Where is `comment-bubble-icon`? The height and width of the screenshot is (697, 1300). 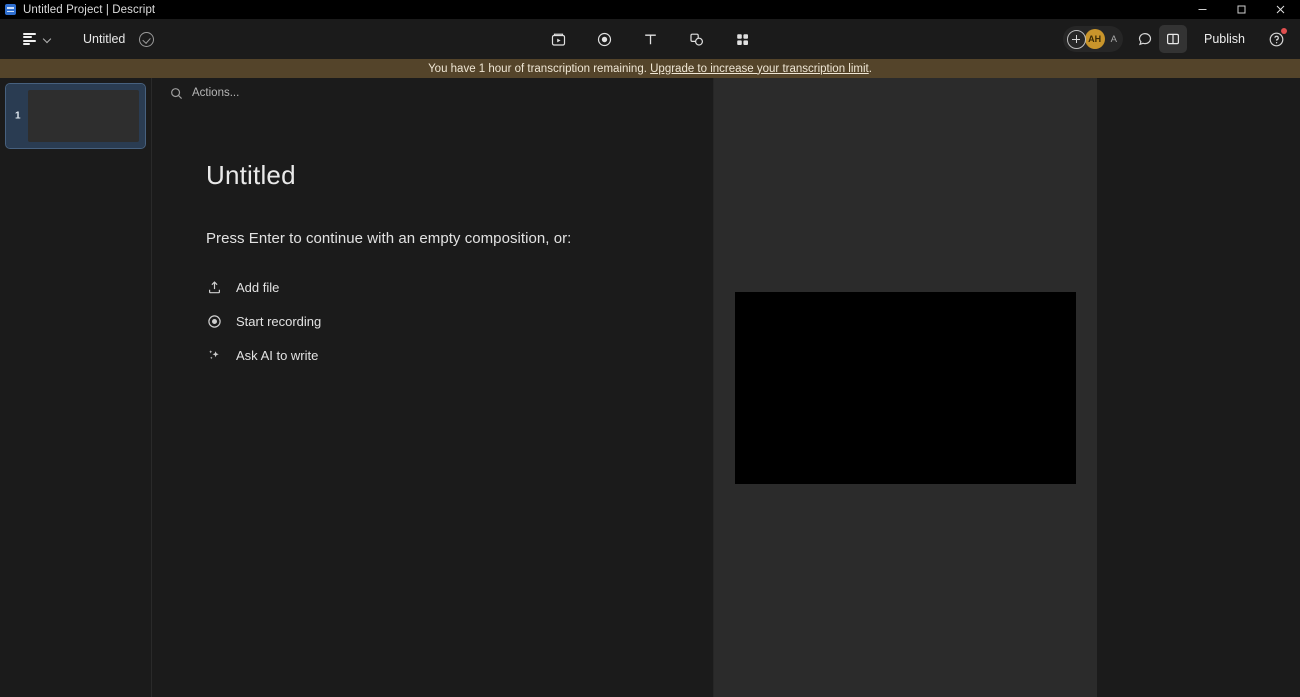 comment-bubble-icon is located at coordinates (1145, 39).